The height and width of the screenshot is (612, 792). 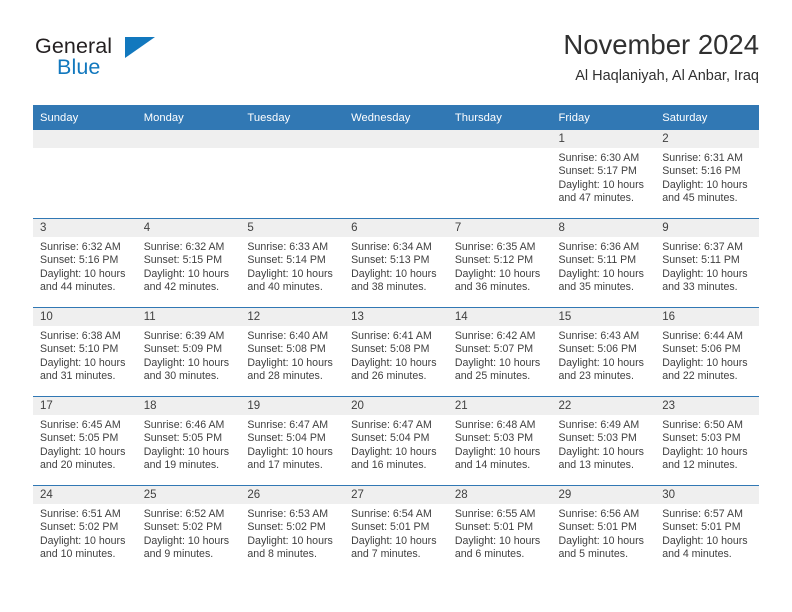 What do you see at coordinates (282, 554) in the screenshot?
I see `daylight-text-line2: and 8 minutes.` at bounding box center [282, 554].